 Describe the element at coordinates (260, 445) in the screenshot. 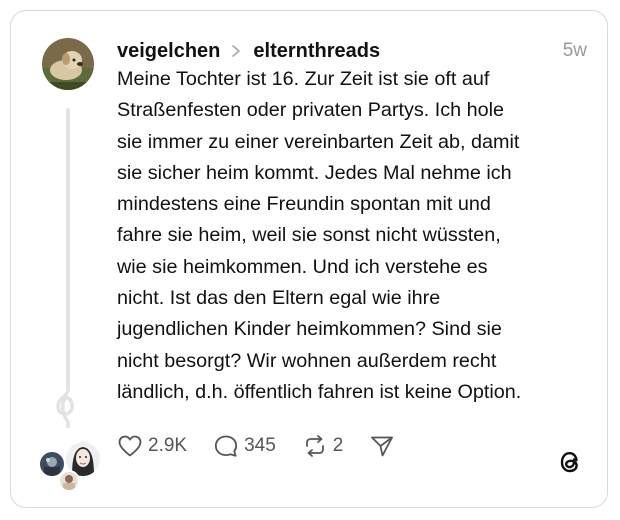

I see `reply-count: 345` at that location.